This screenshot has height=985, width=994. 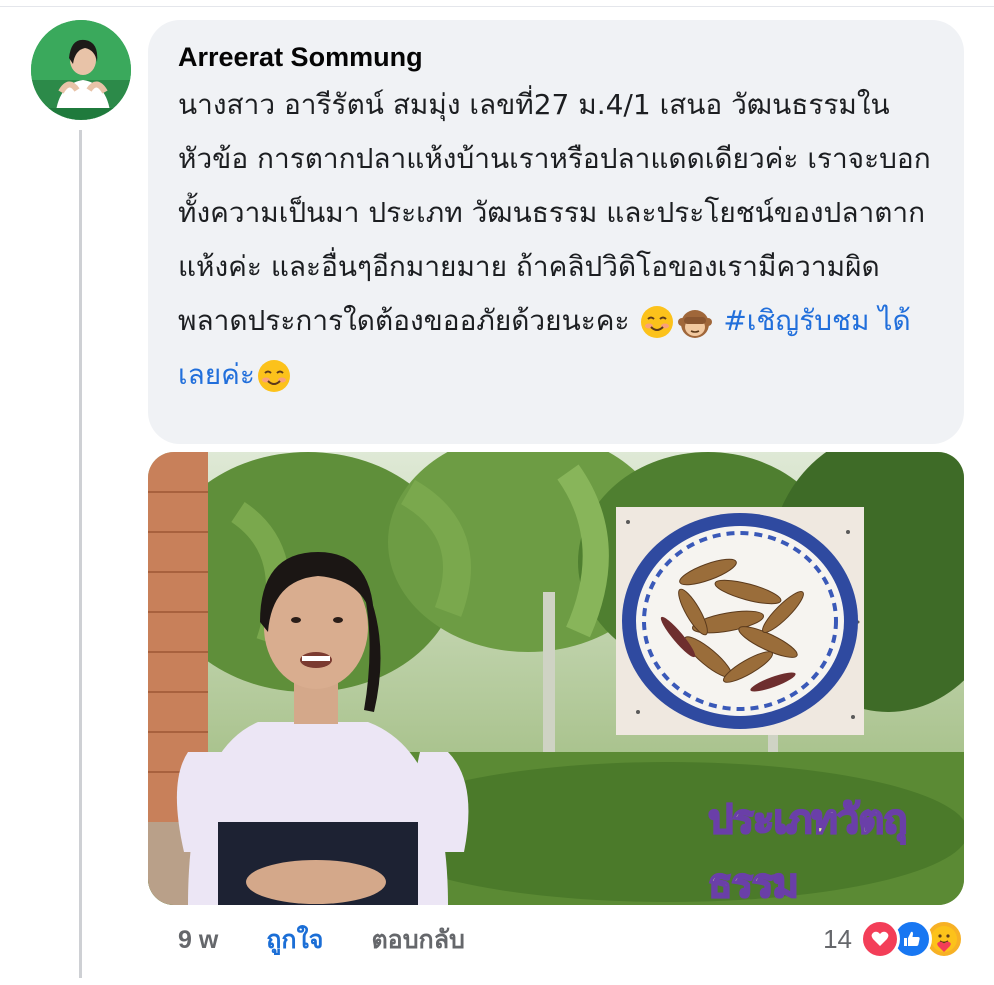 What do you see at coordinates (695, 324) in the screenshot?
I see `see-no-evil-monkey-icon` at bounding box center [695, 324].